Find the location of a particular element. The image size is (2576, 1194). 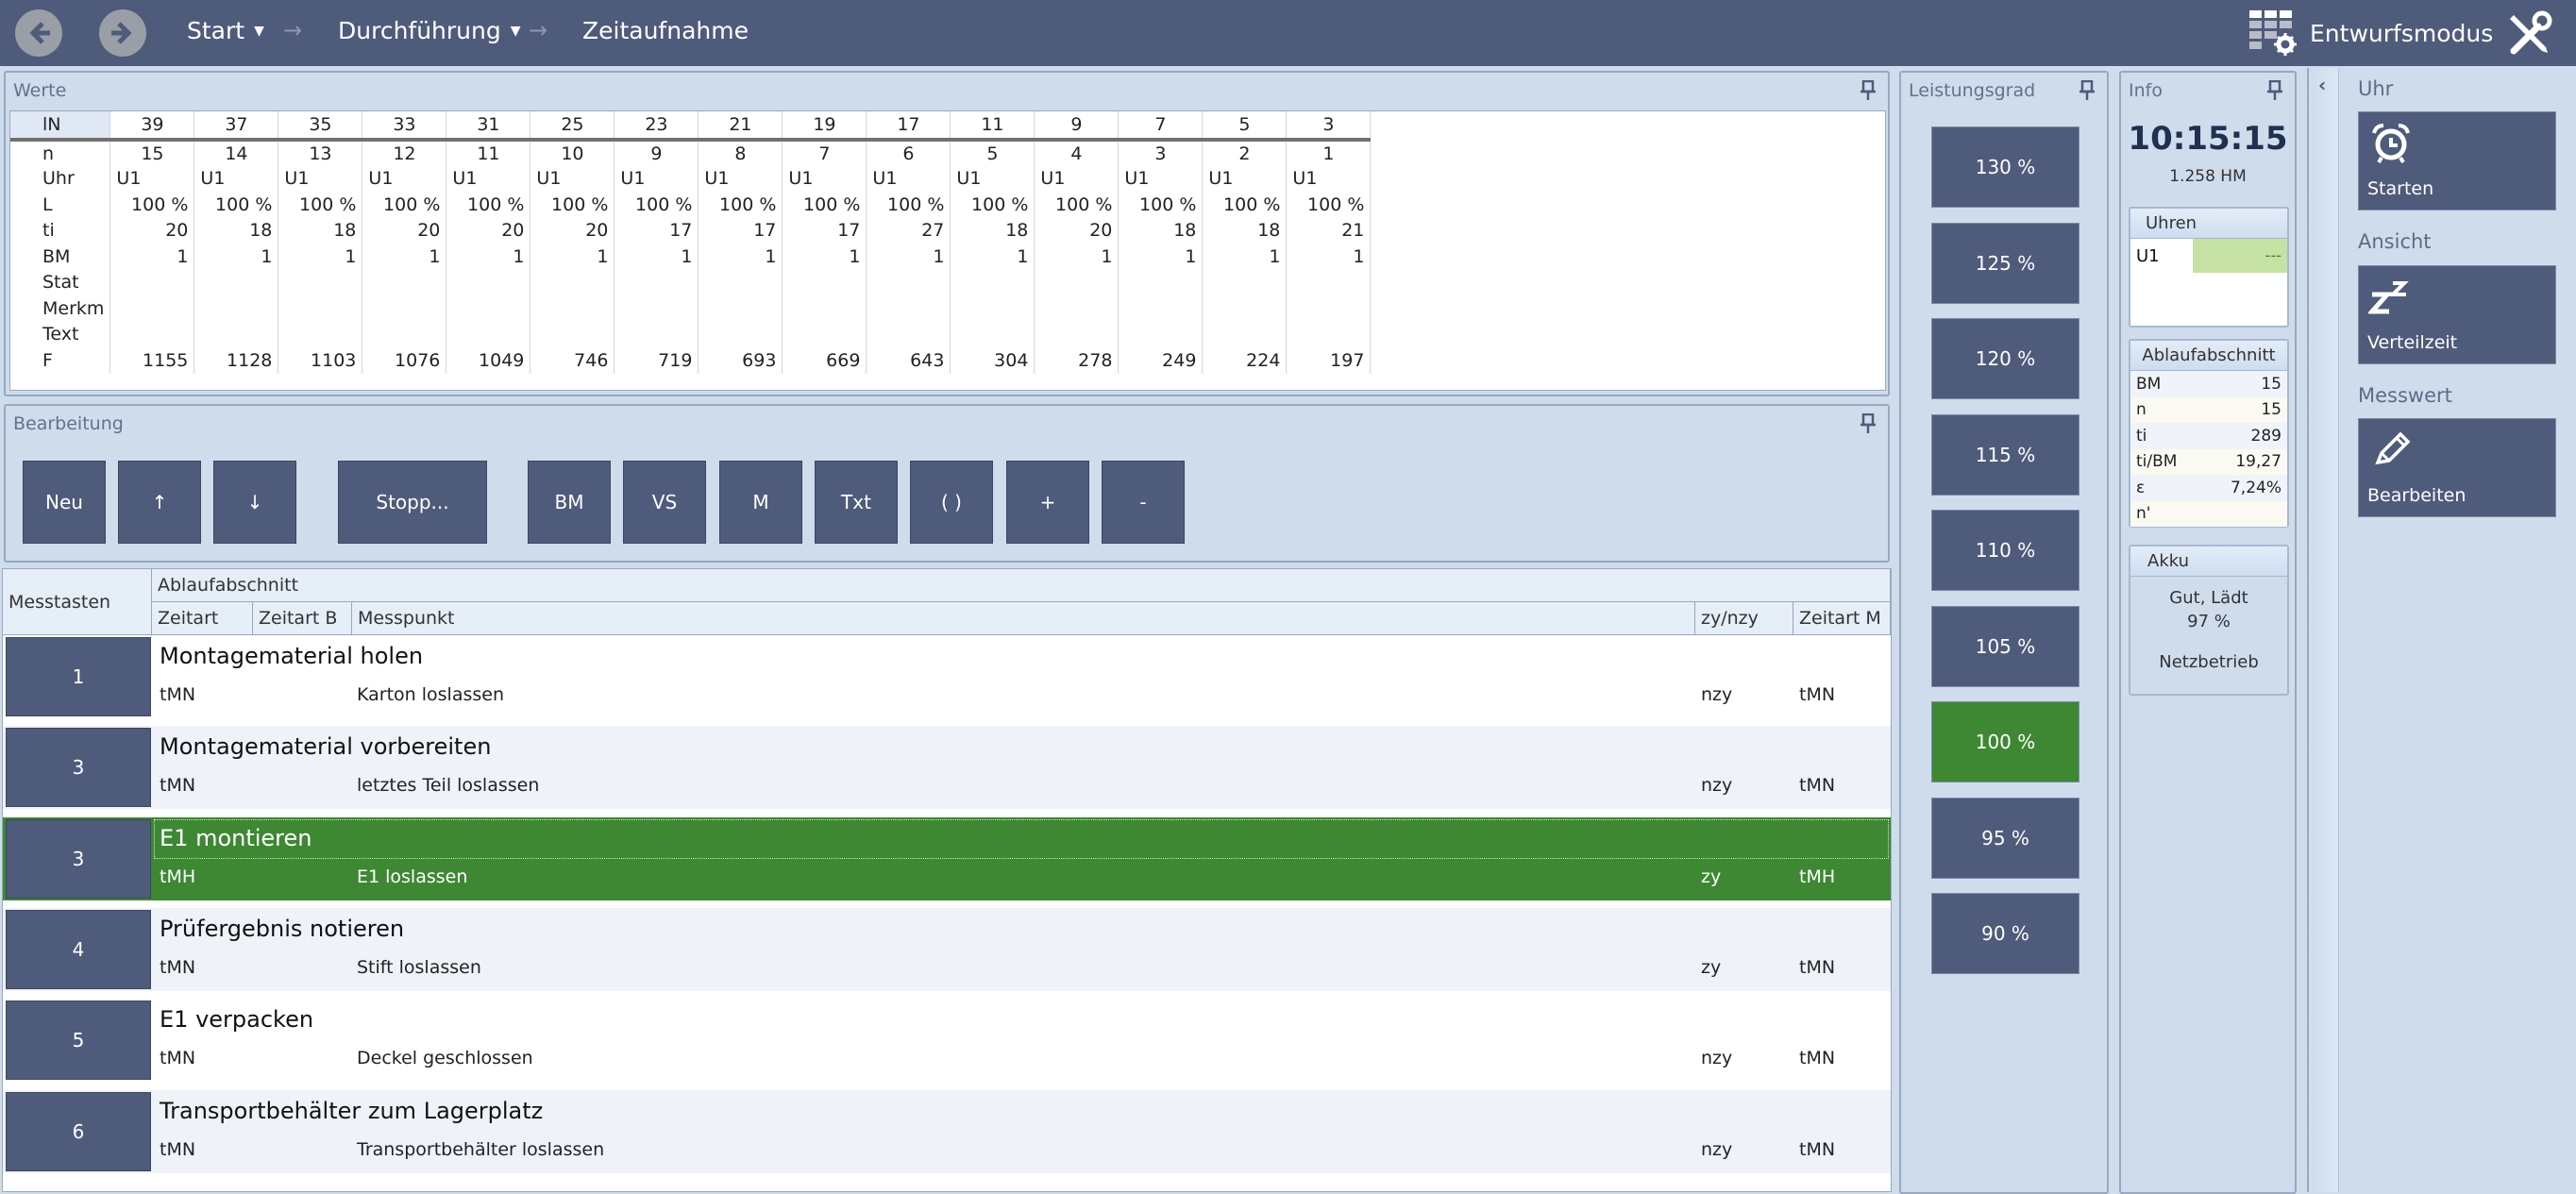

column-header-messtasten: Messtasten is located at coordinates (78, 602).